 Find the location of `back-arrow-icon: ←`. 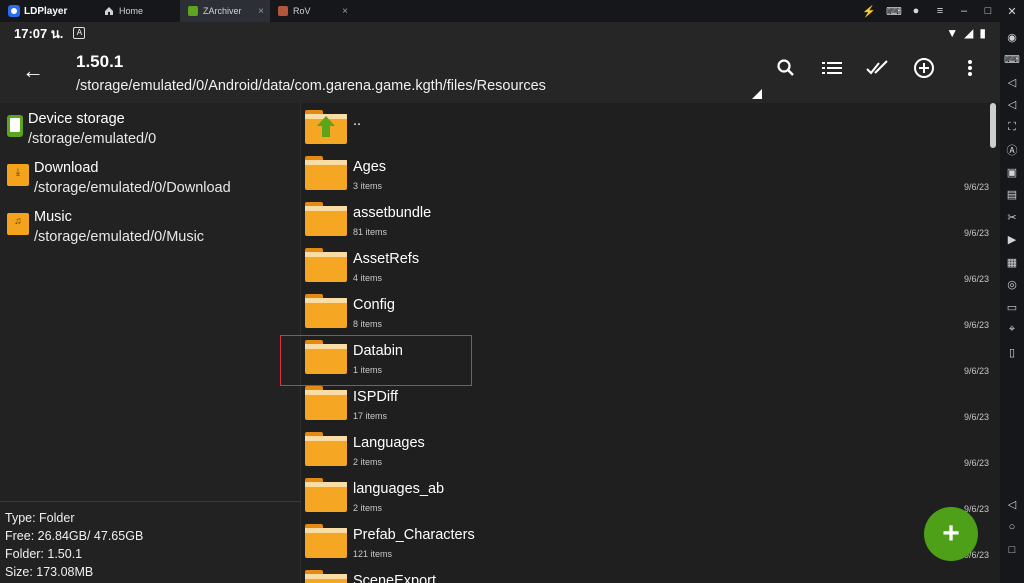

back-arrow-icon: ← is located at coordinates (33, 71).